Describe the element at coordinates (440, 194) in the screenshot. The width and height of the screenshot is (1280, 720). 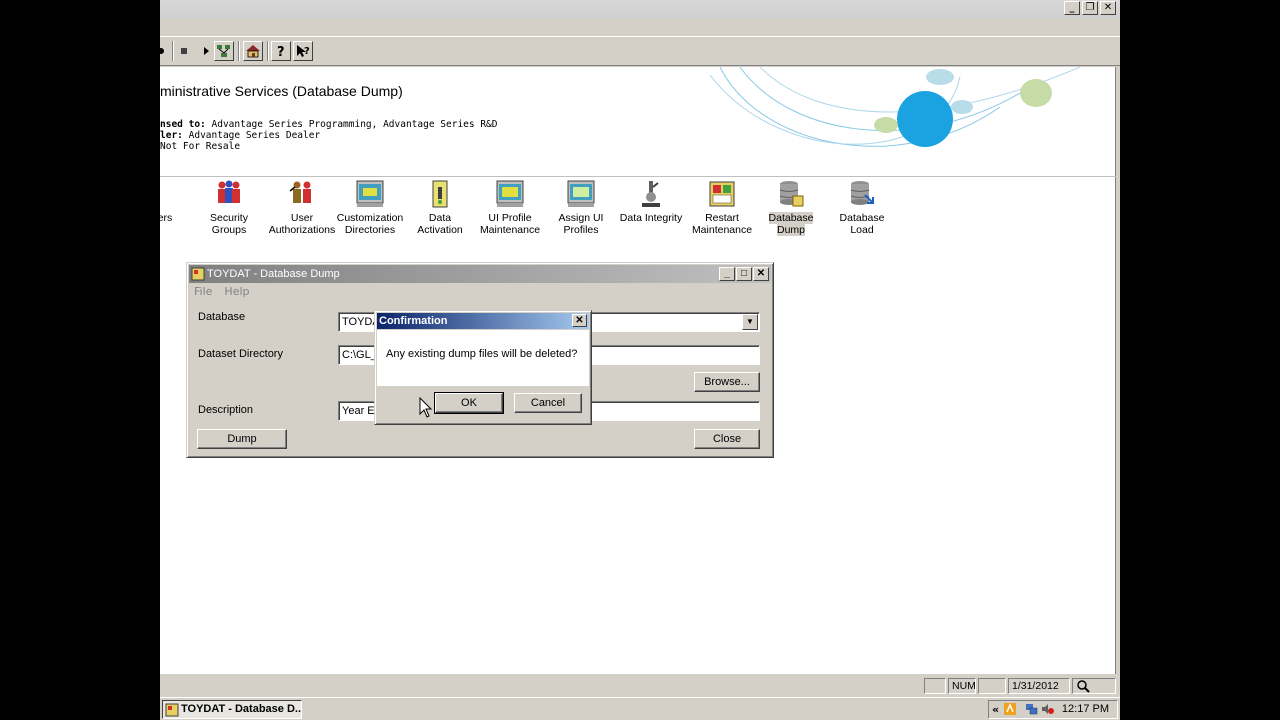
I see `data-activation-icon` at that location.